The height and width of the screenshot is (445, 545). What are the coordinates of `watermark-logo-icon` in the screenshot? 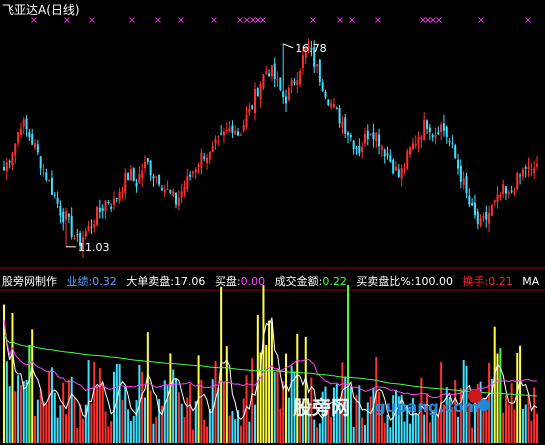 It's located at (484, 405).